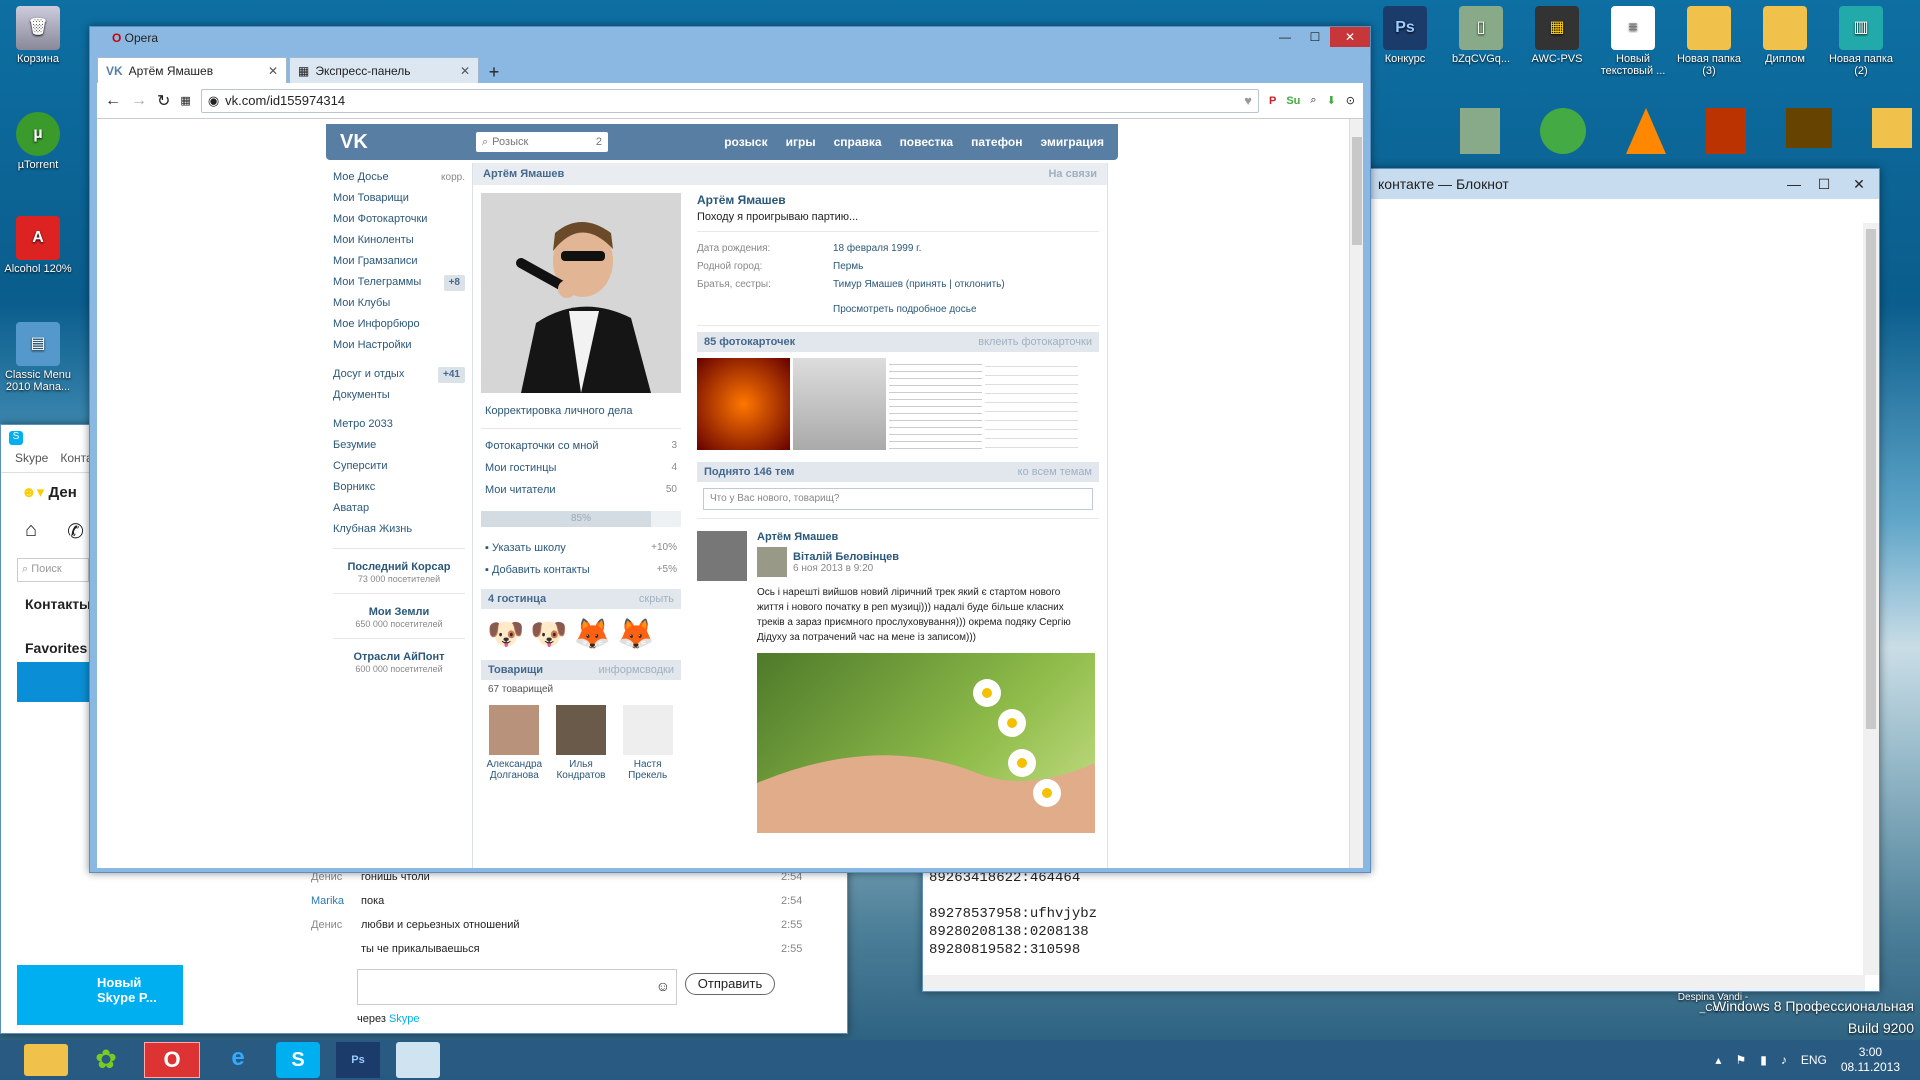 The image size is (1920, 1080). What do you see at coordinates (1814, 1060) in the screenshot?
I see `language-indicator: ENG` at bounding box center [1814, 1060].